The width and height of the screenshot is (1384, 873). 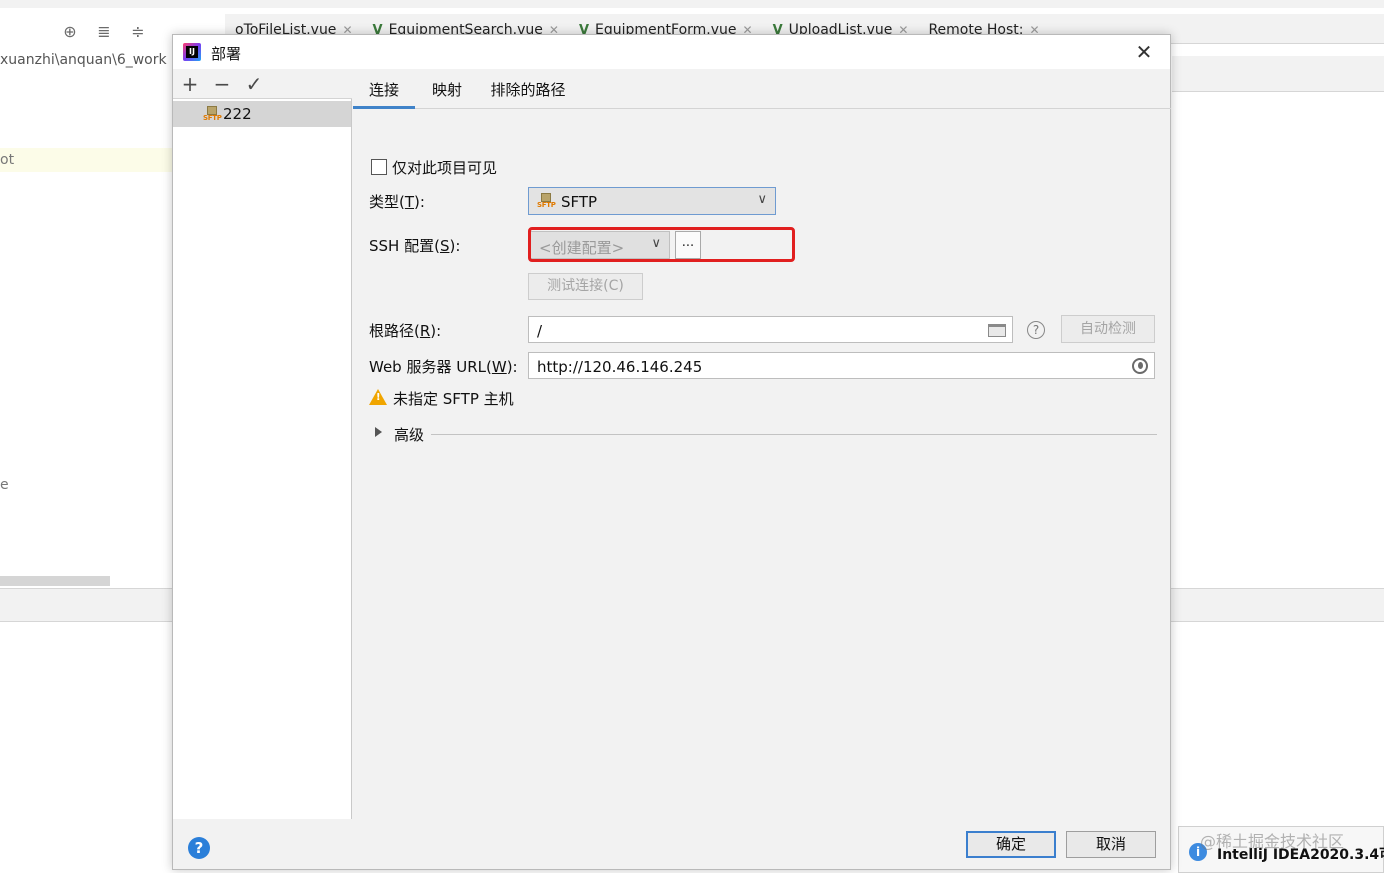 I want to click on annotation-highlight-box, so click(x=661, y=244).